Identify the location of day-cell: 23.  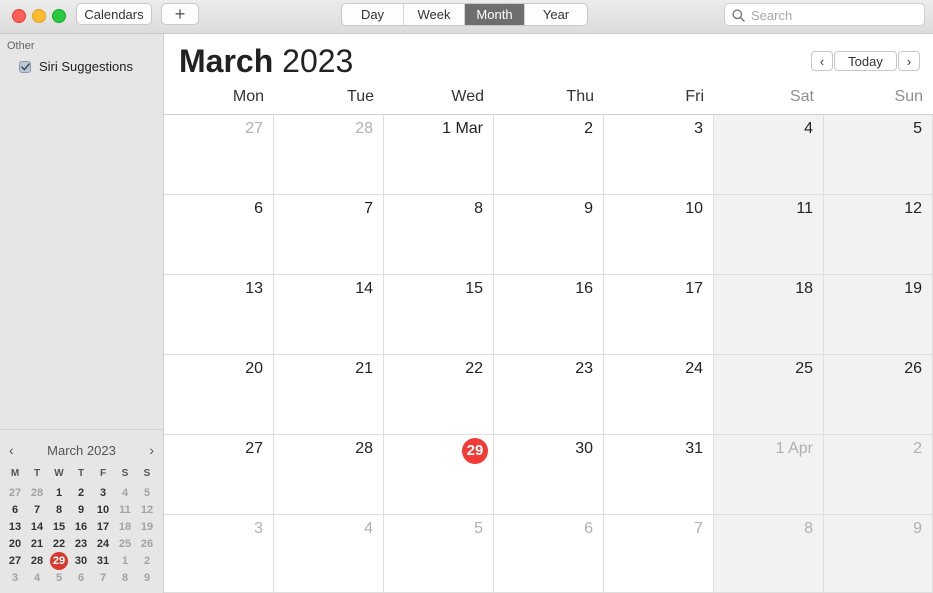
(549, 395).